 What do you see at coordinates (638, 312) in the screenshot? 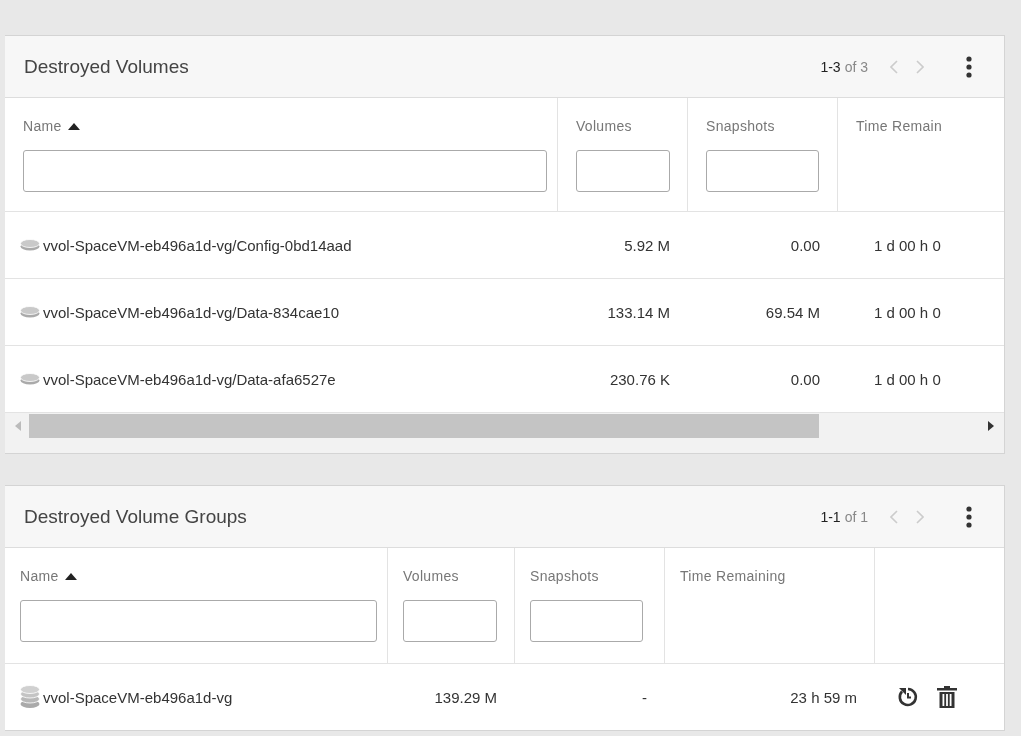
I see `table-cell: 133.14 M` at bounding box center [638, 312].